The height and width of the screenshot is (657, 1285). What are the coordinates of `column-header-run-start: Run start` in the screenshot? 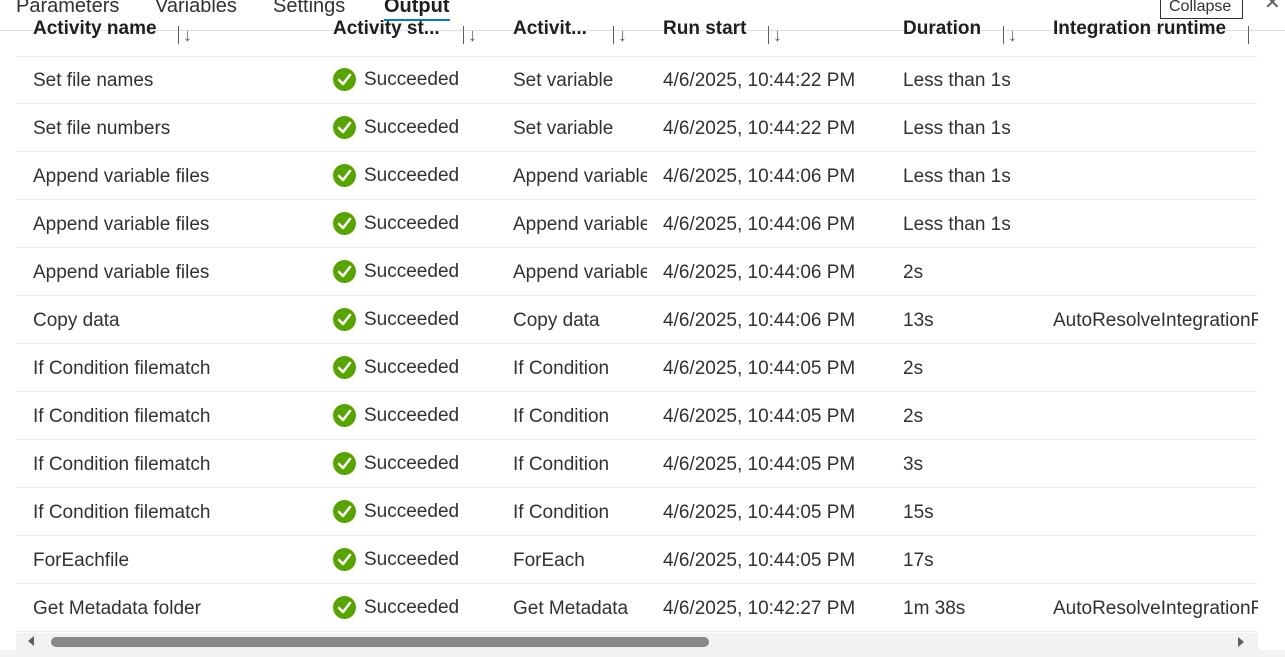 It's located at (718, 29).